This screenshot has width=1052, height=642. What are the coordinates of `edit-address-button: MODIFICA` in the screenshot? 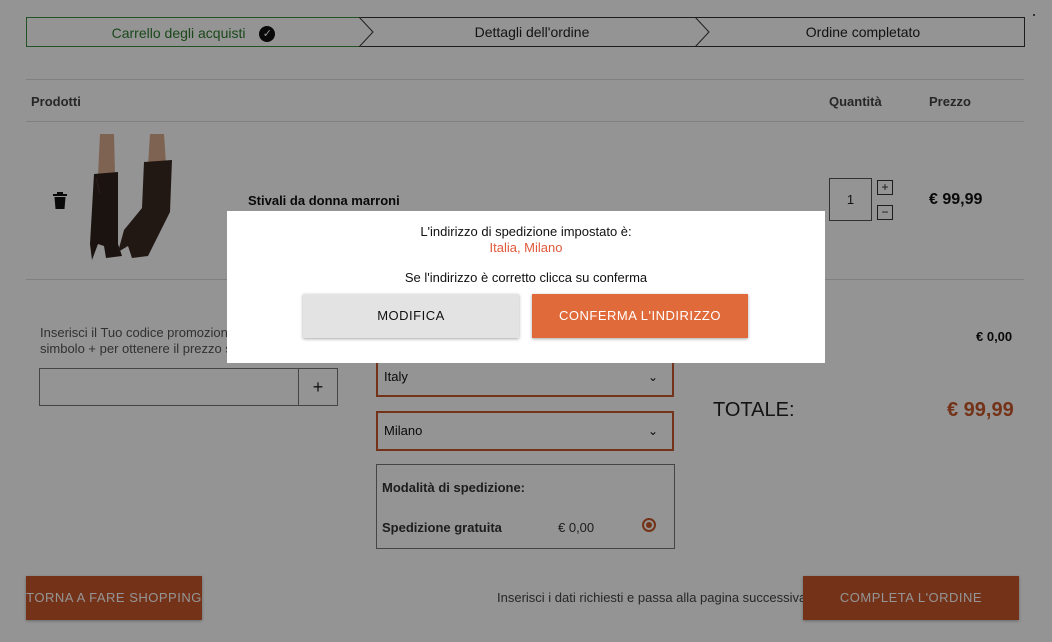 It's located at (411, 316).